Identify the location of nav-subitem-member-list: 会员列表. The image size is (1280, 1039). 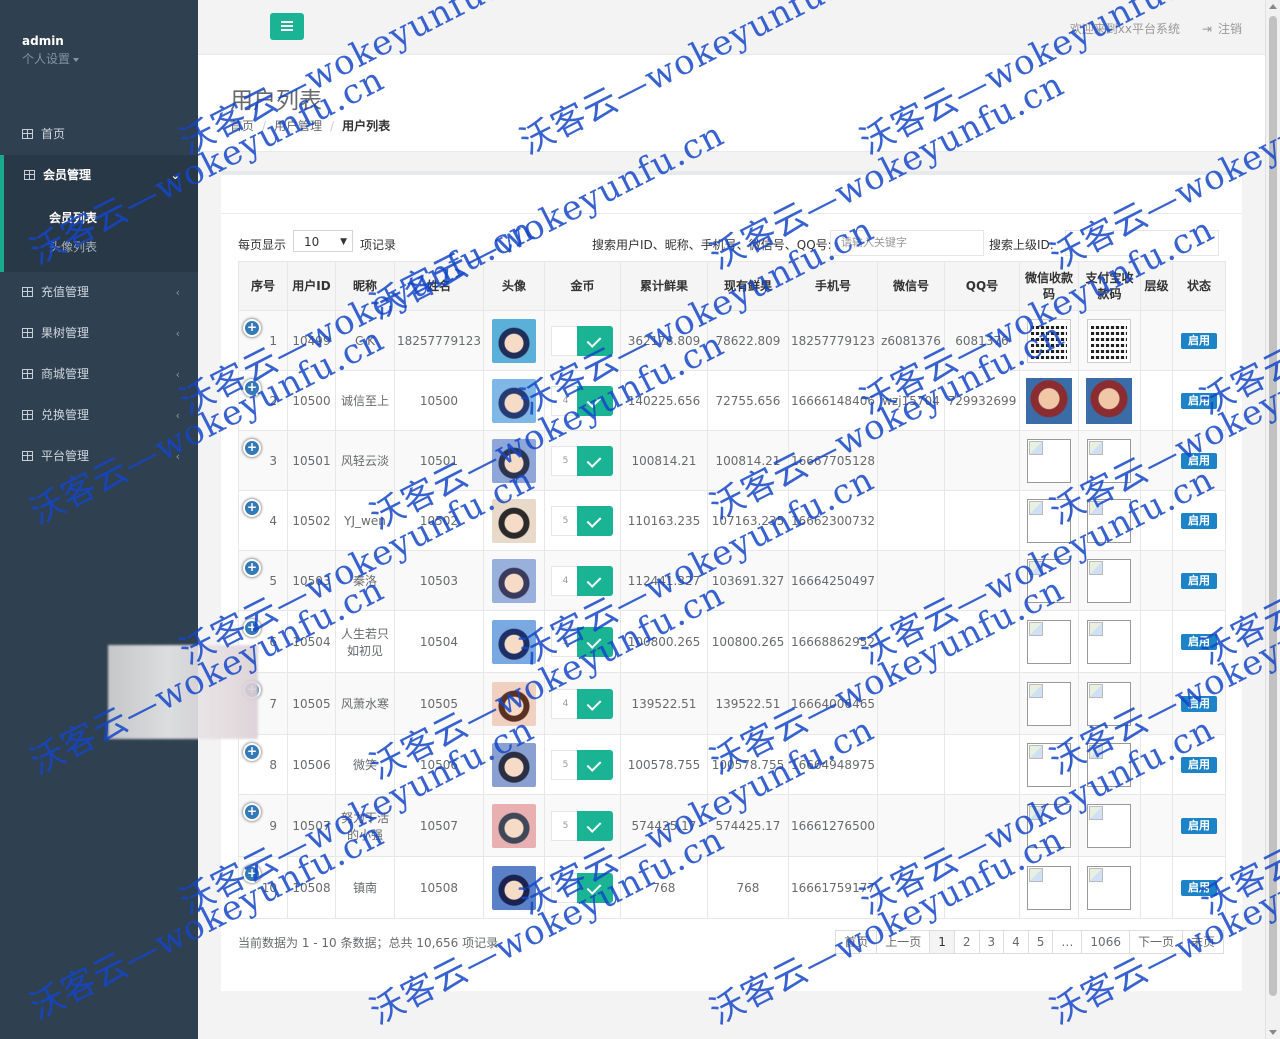
(123, 218).